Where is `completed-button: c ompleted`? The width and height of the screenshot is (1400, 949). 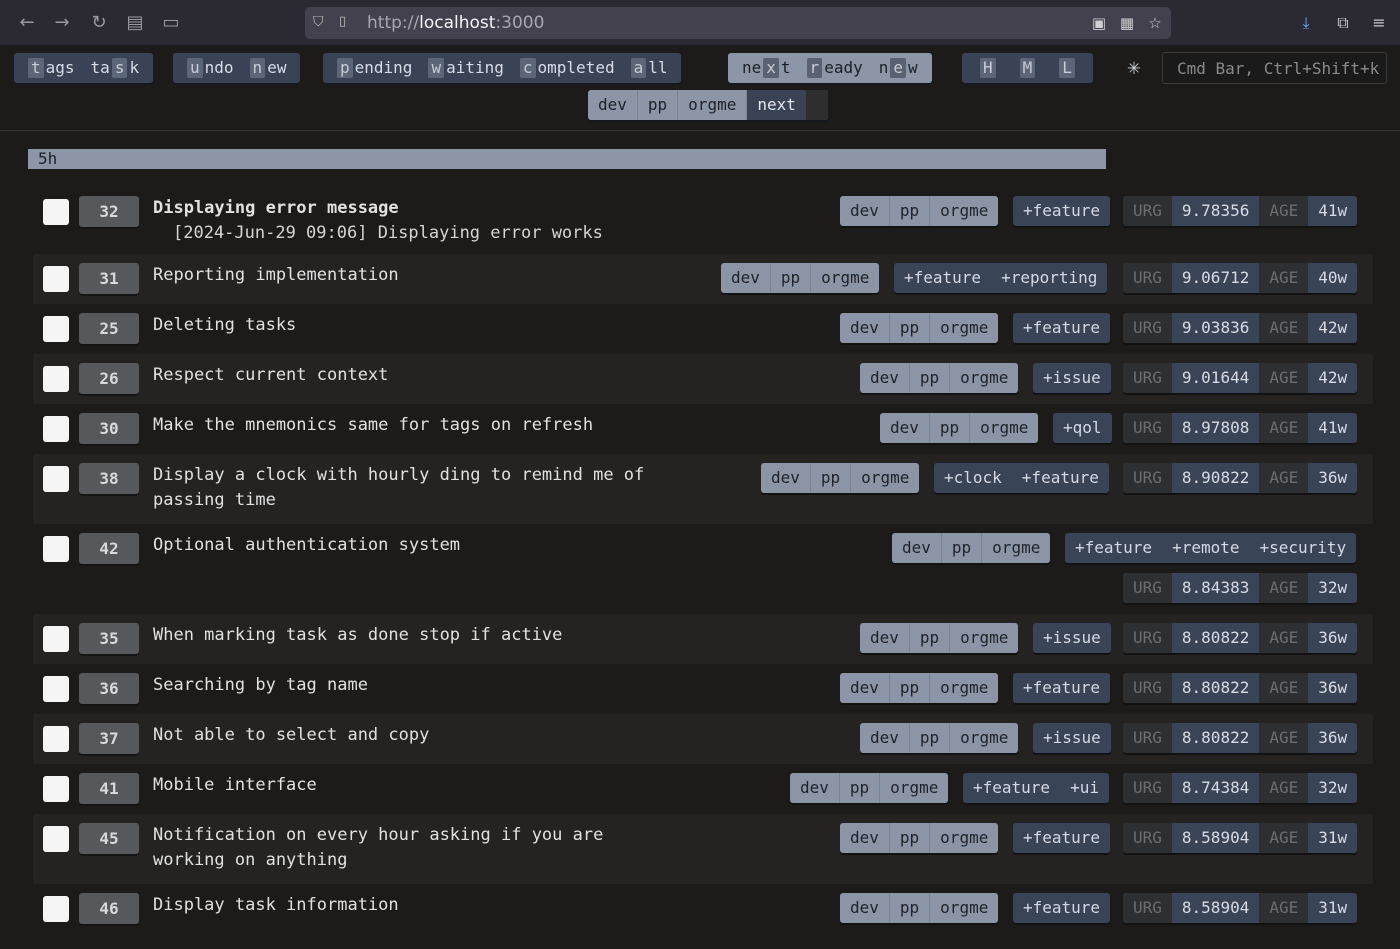 completed-button: c ompleted is located at coordinates (567, 68).